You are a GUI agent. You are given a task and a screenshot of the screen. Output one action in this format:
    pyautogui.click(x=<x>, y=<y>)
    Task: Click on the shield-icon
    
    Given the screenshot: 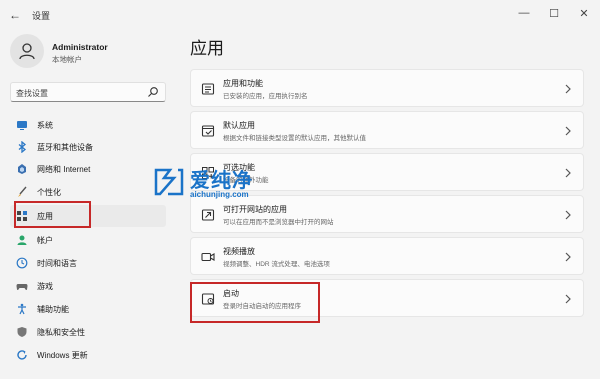 What is the action you would take?
    pyautogui.click(x=22, y=332)
    